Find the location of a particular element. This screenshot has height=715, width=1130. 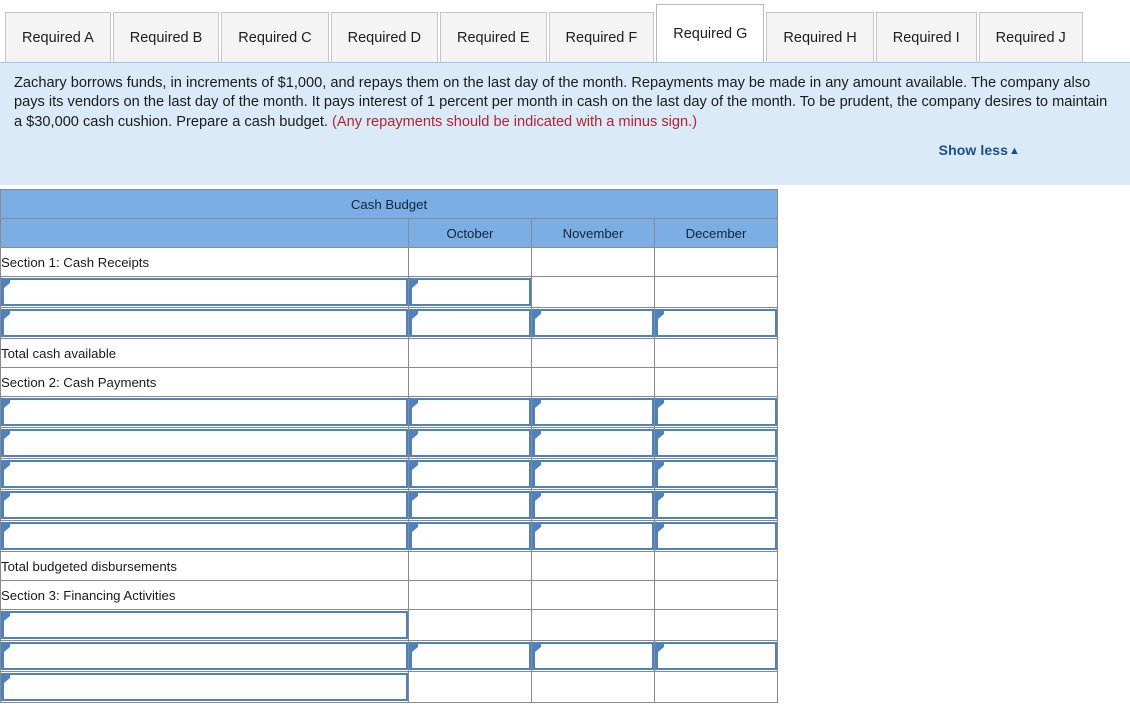

column-header-blank is located at coordinates (204, 233).